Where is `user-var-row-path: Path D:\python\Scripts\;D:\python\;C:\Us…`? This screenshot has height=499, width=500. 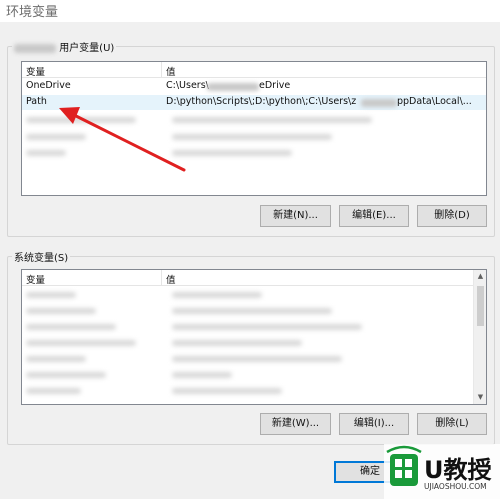 user-var-row-path: Path D:\python\Scripts\;D:\python\;C:\Us… is located at coordinates (254, 102).